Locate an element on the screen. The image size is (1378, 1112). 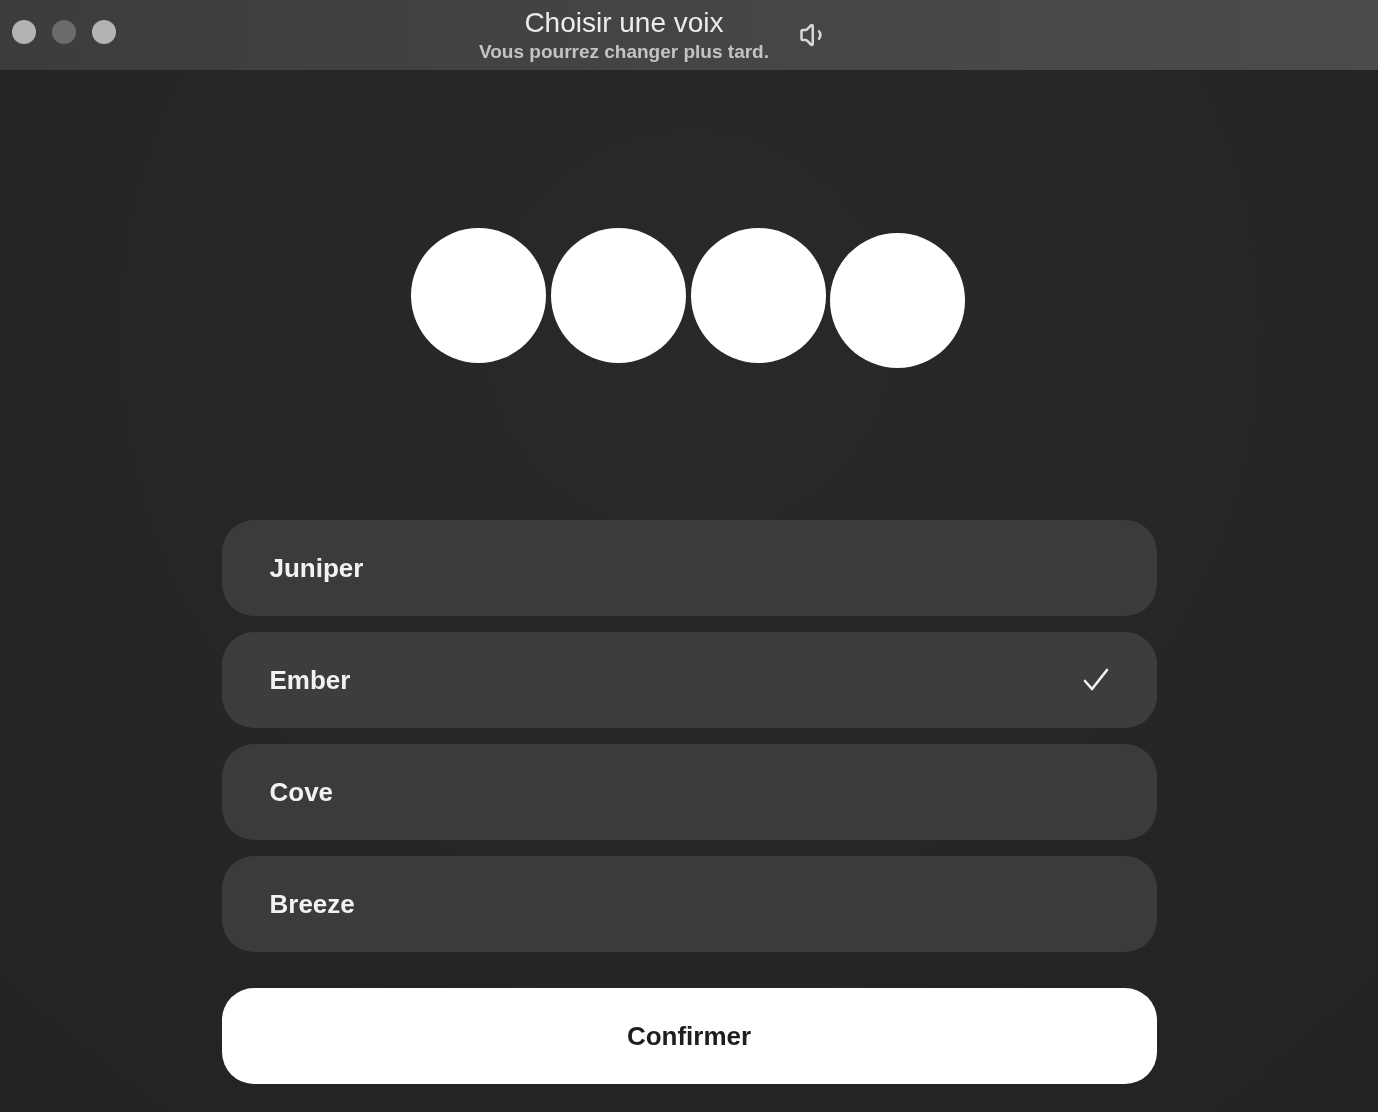
voice-option: Cove is located at coordinates (689, 792).